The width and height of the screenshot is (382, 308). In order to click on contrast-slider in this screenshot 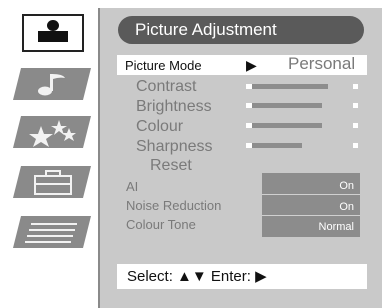, I will do `click(287, 86)`.